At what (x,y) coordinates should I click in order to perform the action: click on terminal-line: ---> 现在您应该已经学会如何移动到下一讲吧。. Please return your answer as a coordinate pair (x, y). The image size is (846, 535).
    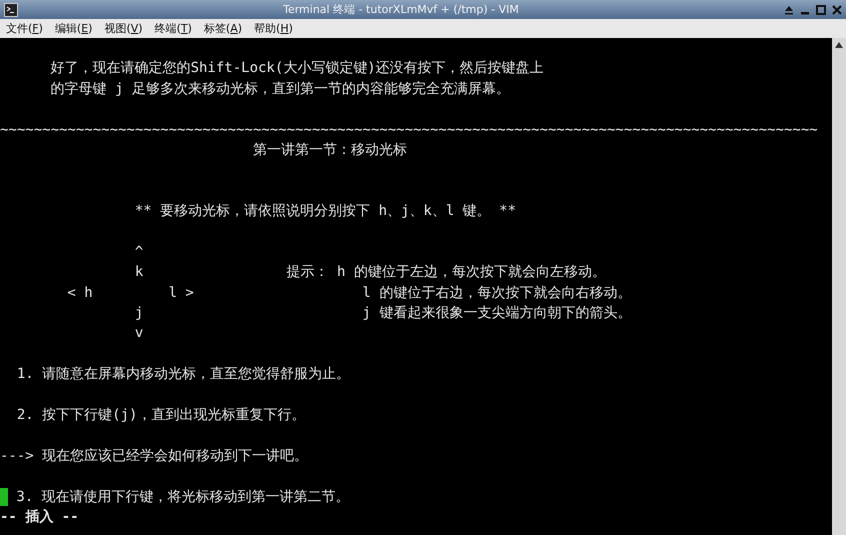
    Looking at the image, I should click on (154, 456).